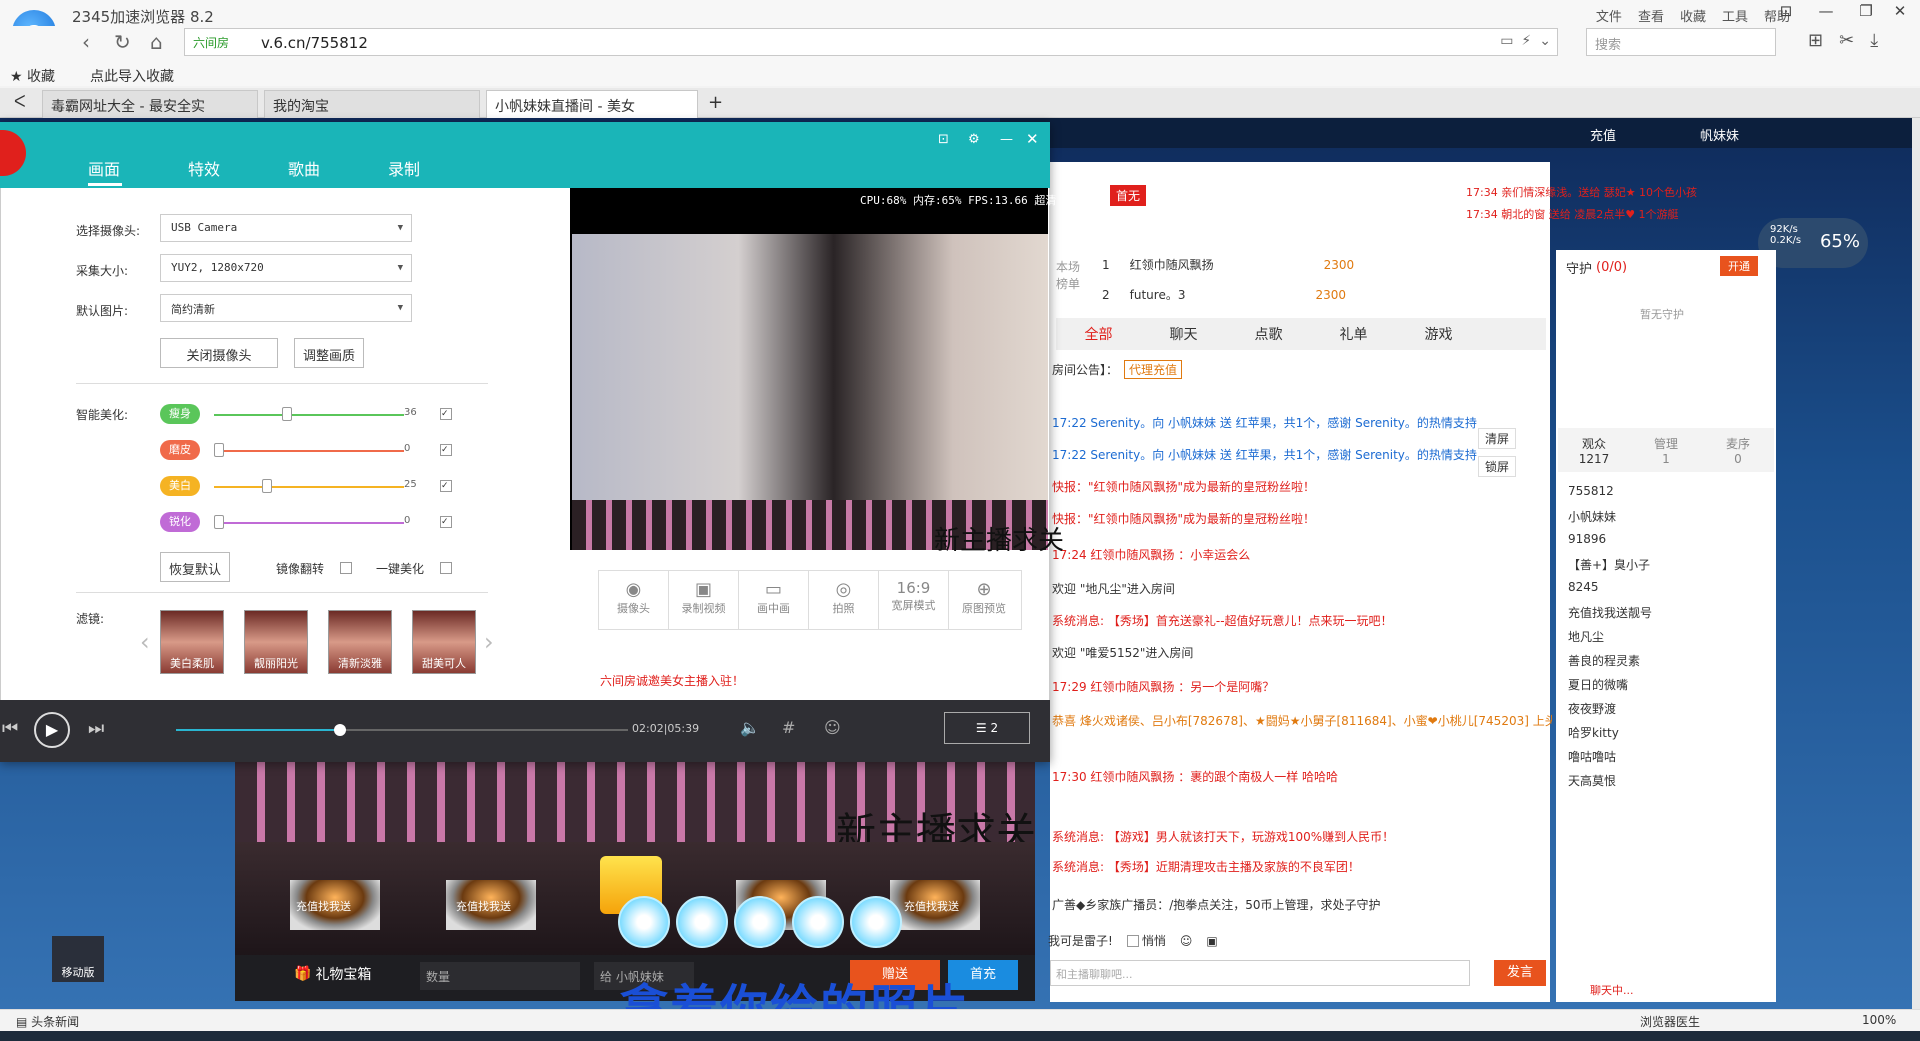 Image resolution: width=1920 pixels, height=1041 pixels. What do you see at coordinates (1846, 40) in the screenshot?
I see `scissors-icon: ✂` at bounding box center [1846, 40].